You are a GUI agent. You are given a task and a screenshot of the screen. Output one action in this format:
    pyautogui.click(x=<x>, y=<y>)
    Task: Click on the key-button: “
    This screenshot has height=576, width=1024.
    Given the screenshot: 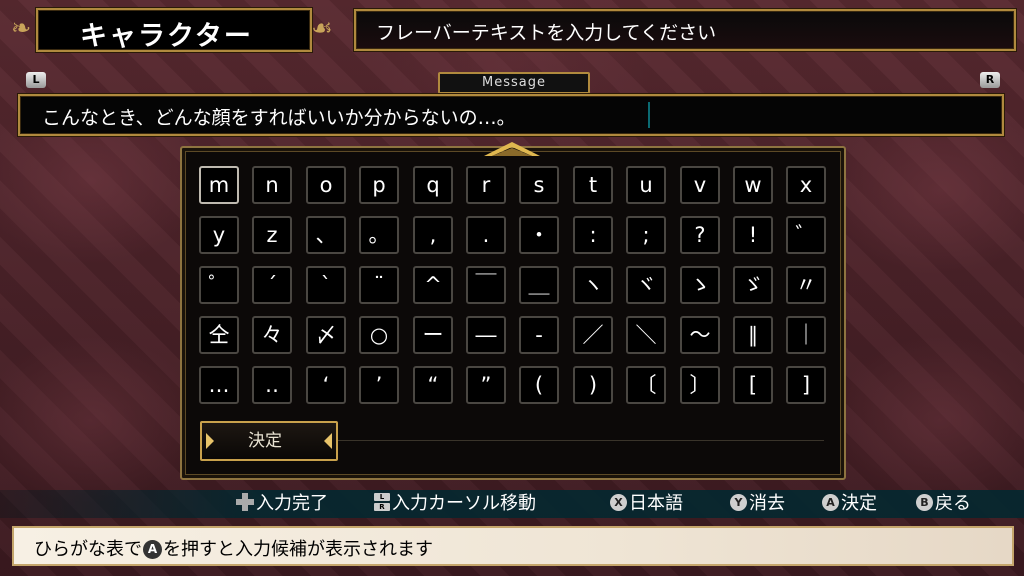 What is the action you would take?
    pyautogui.click(x=433, y=385)
    